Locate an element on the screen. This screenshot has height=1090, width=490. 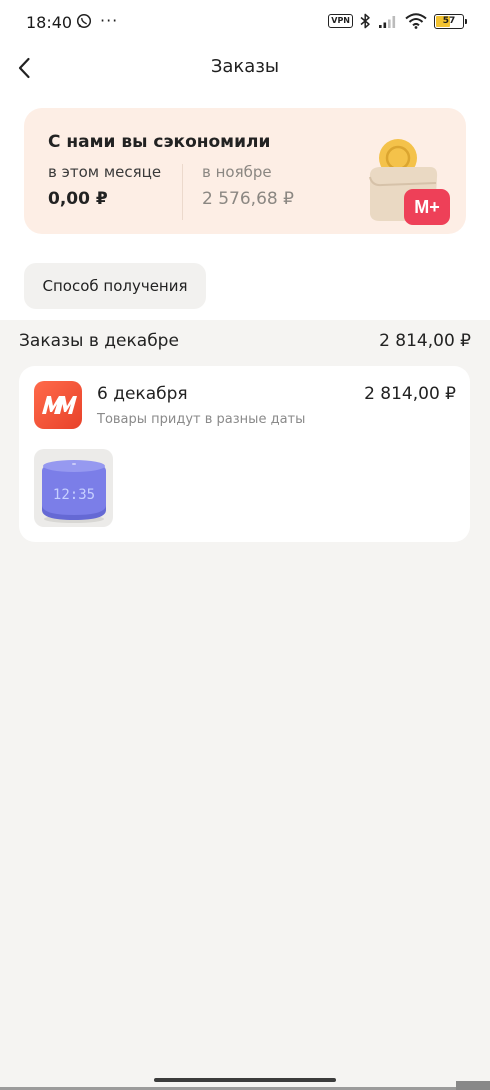
battery-level: 57 is located at coordinates (449, 20).